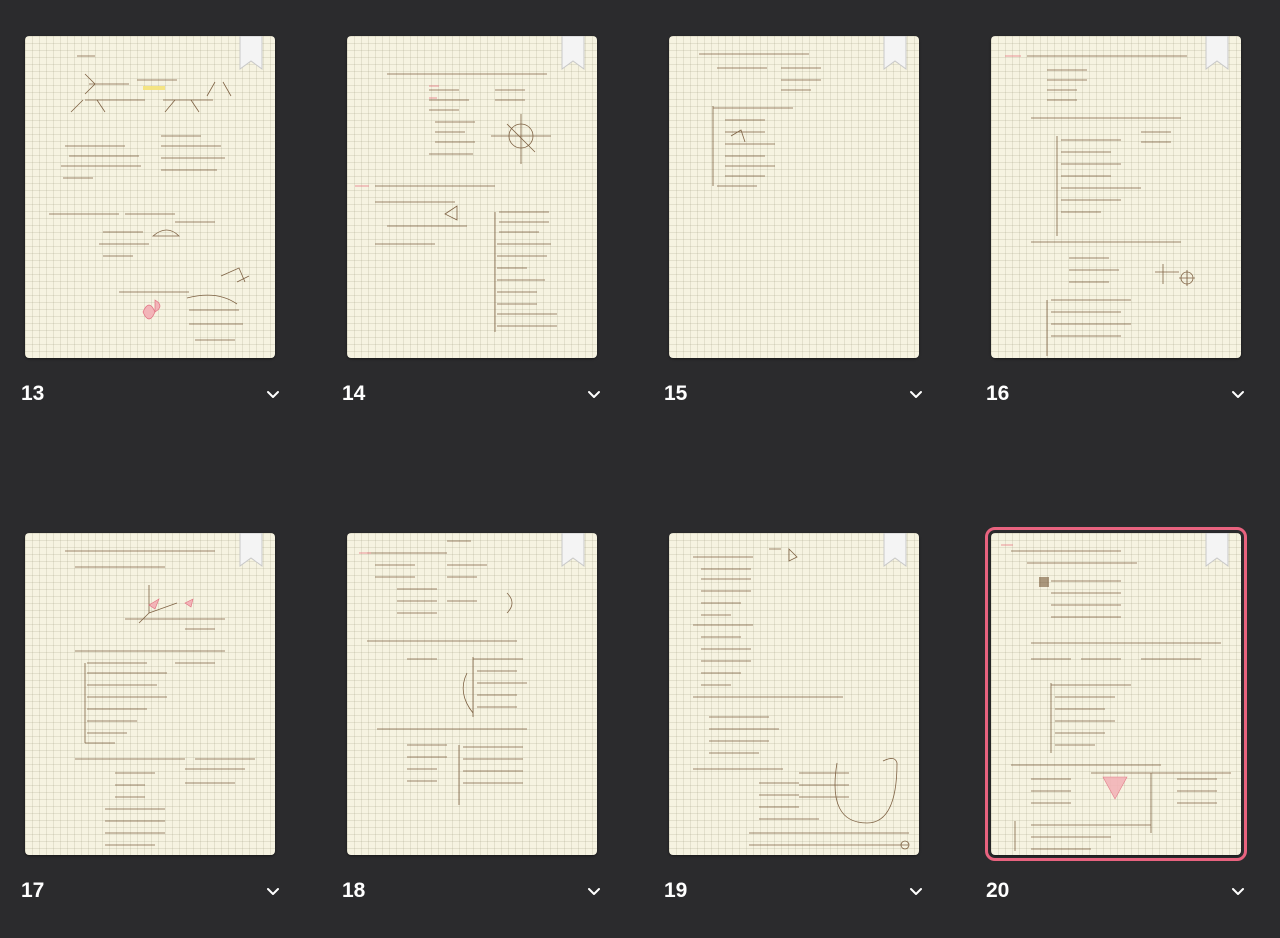 The height and width of the screenshot is (938, 1280). I want to click on page-number: 13, so click(33, 393).